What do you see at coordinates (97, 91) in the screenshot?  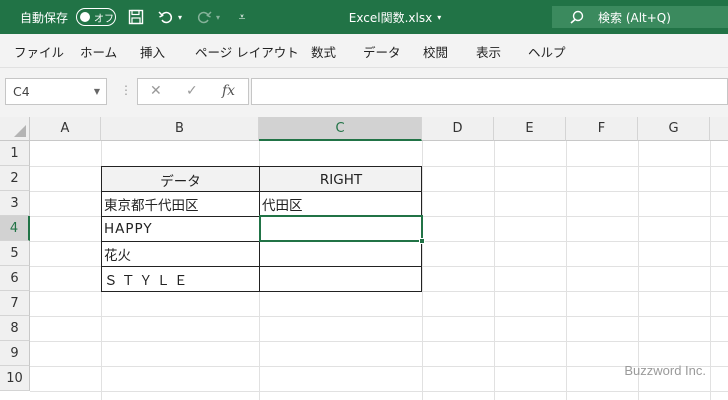 I see `name-box-chevron-icon: ▼` at bounding box center [97, 91].